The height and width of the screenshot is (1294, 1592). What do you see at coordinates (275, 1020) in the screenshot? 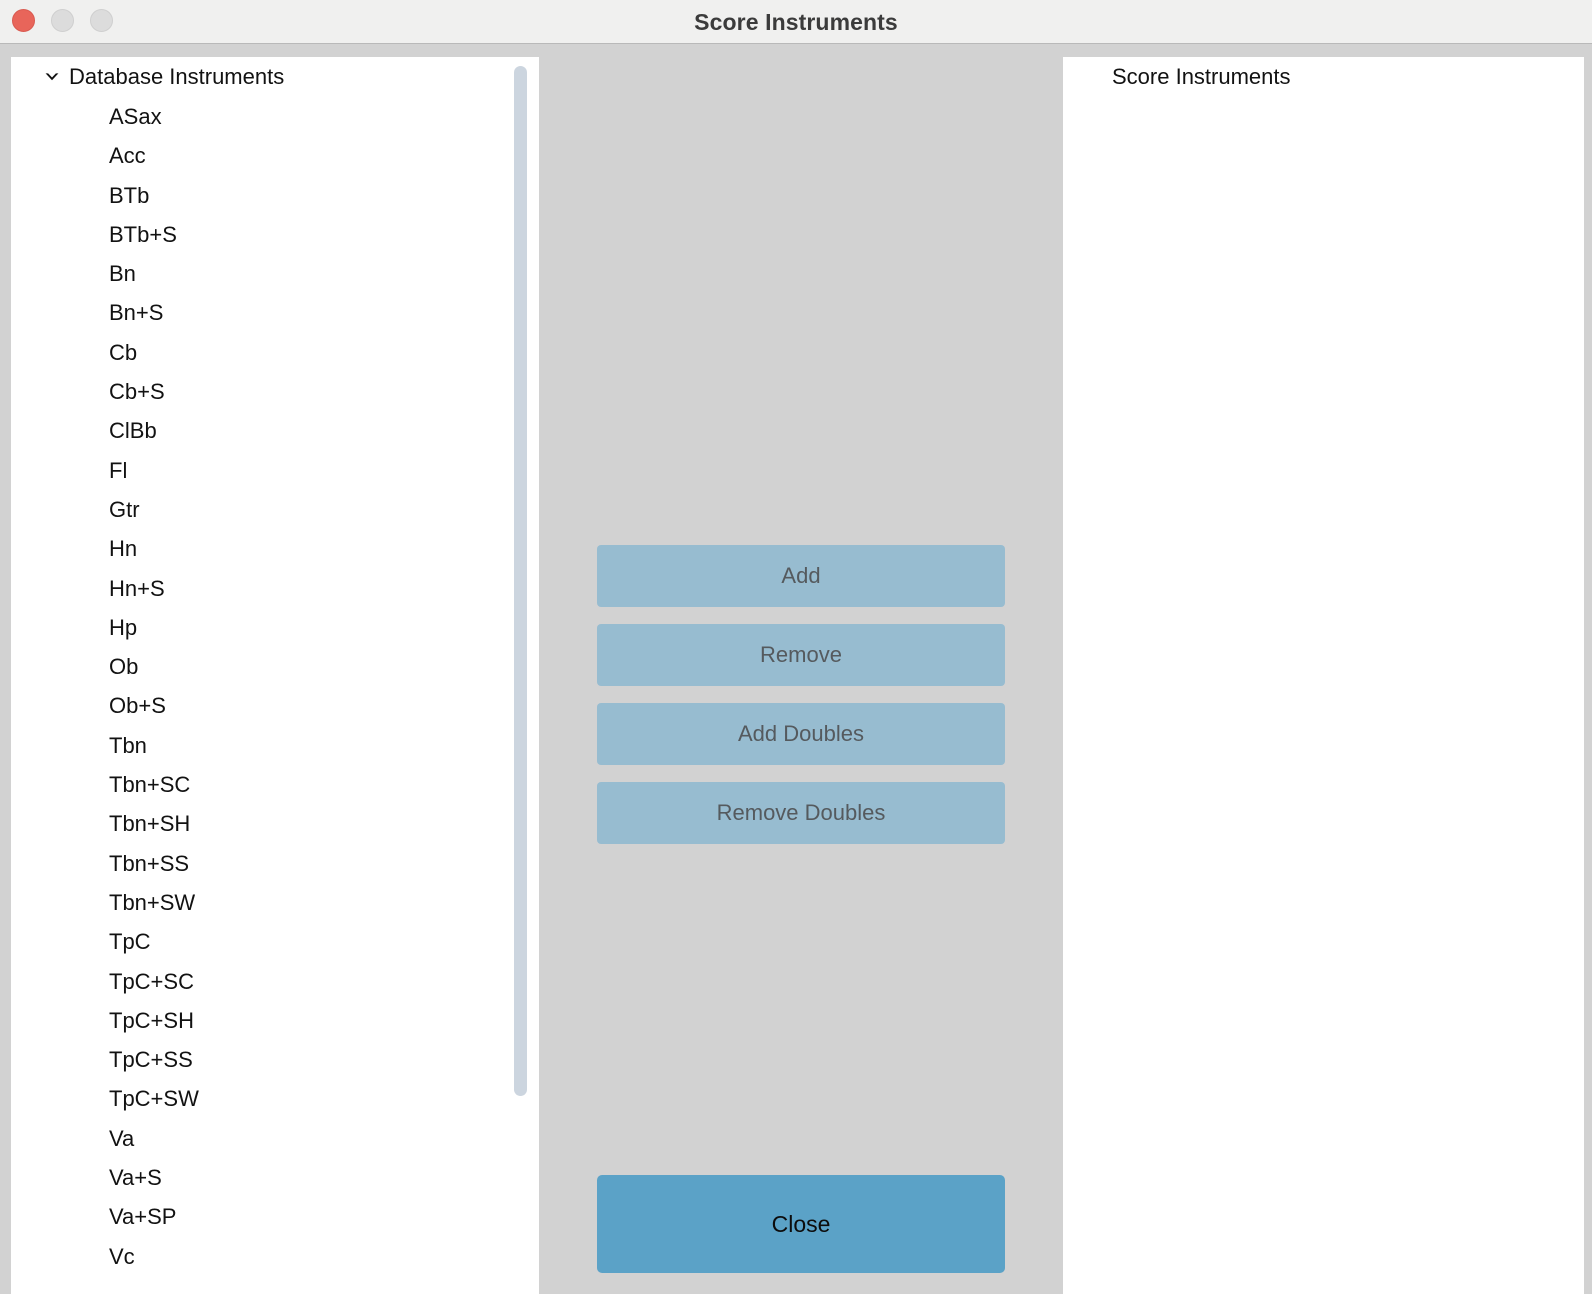
I see `database-instrument-item: TpC+SH` at bounding box center [275, 1020].